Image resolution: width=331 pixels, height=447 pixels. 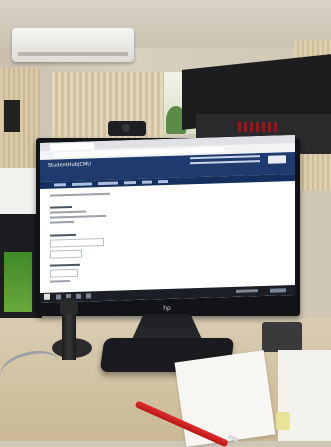 I want to click on desk-device, so click(x=282, y=337).